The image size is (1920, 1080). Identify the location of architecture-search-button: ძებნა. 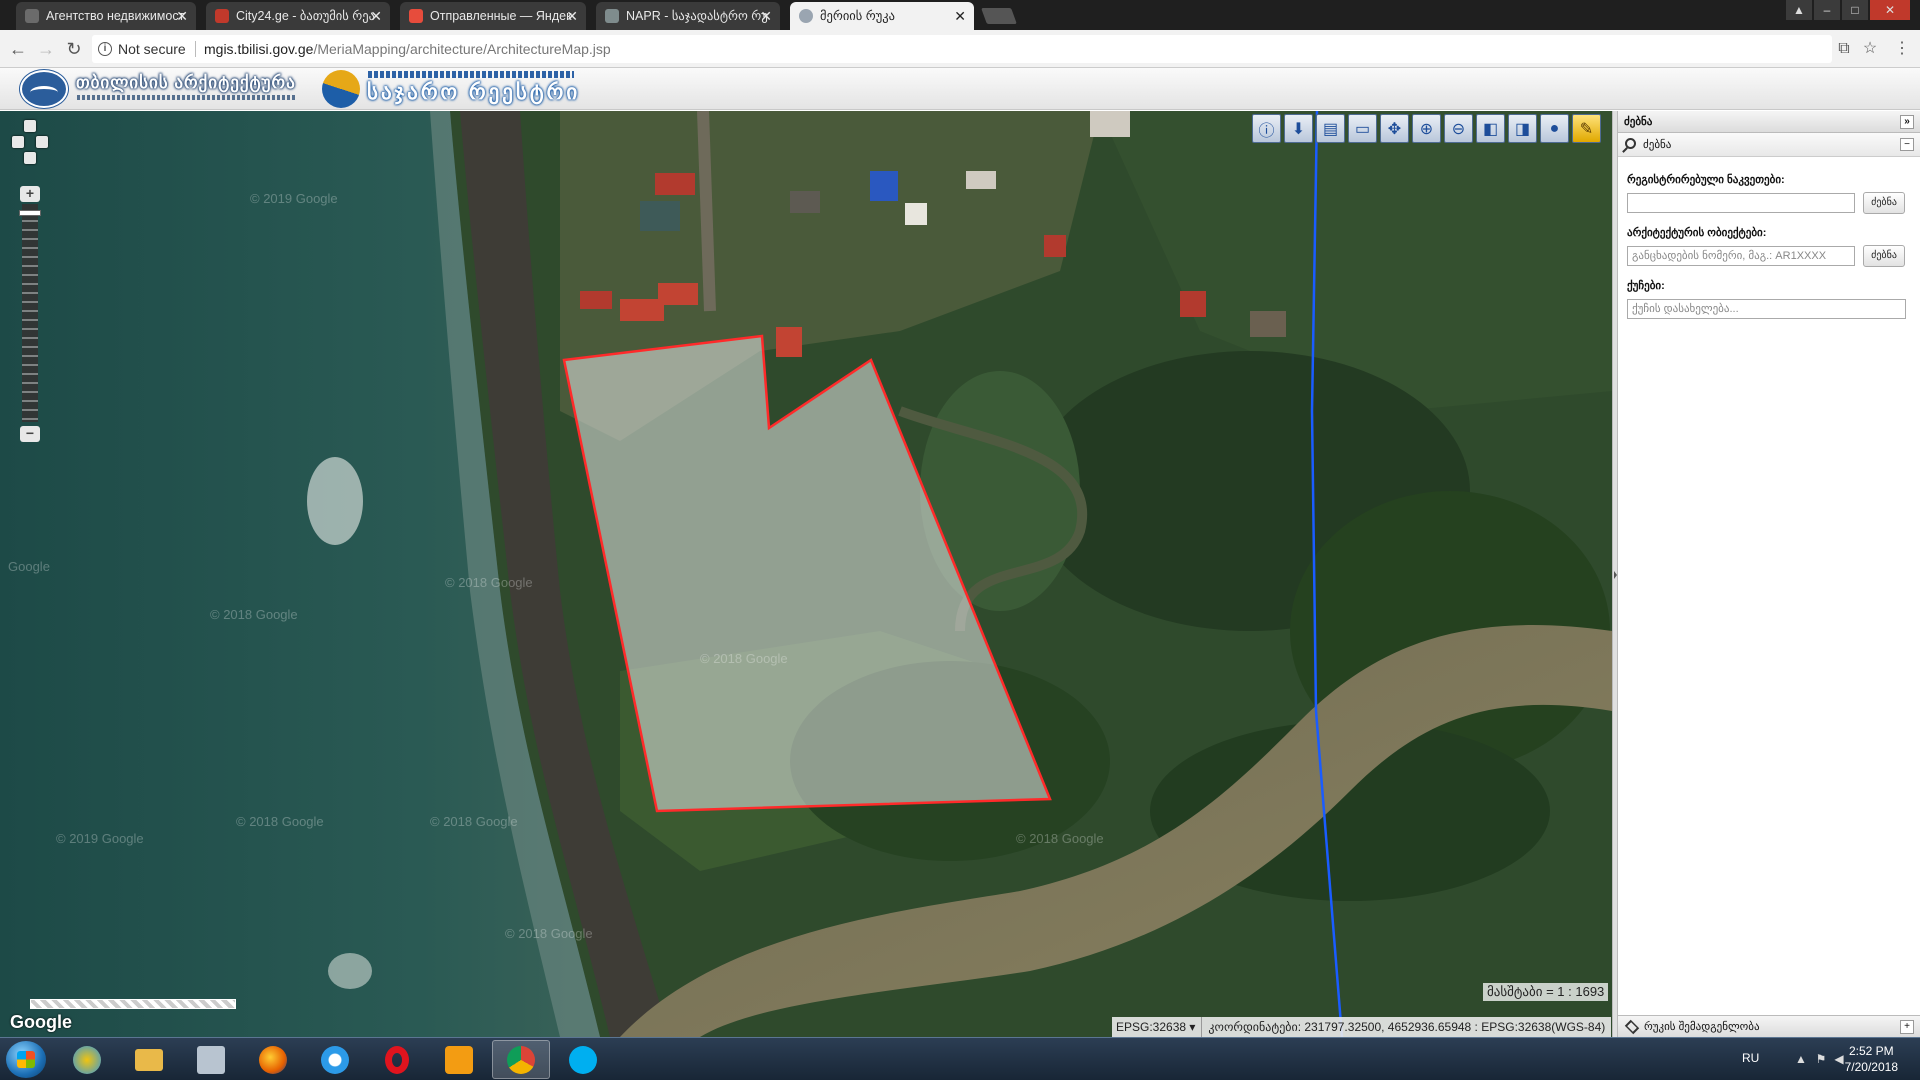
(1884, 256).